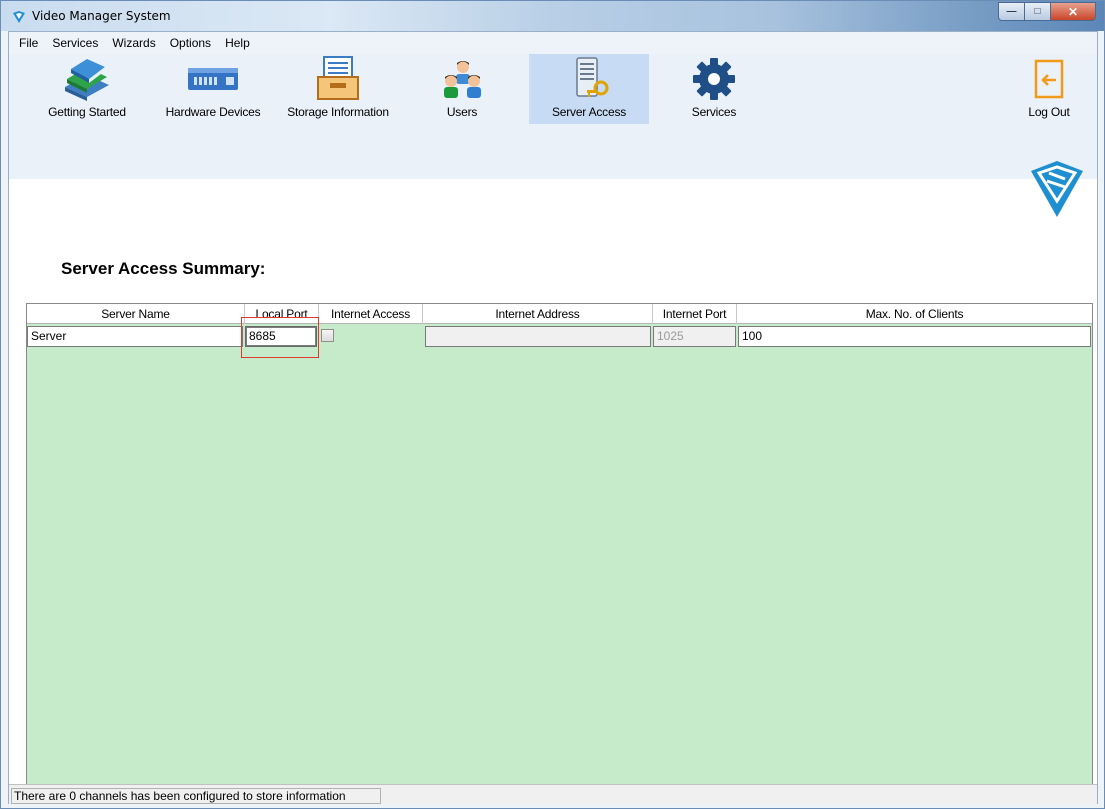  Describe the element at coordinates (1049, 112) in the screenshot. I see `toolbar-label: Log Out` at that location.